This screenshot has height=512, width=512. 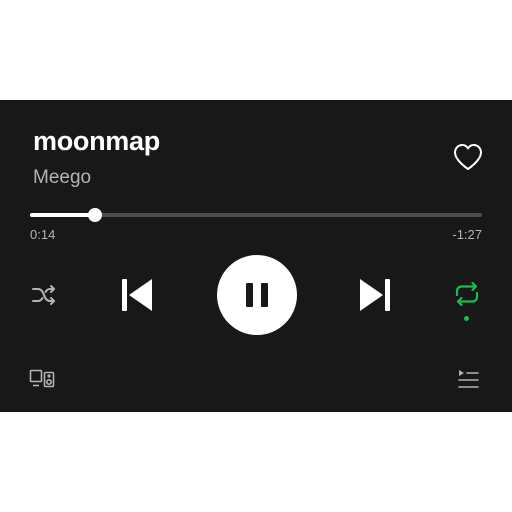 What do you see at coordinates (249, 295) in the screenshot?
I see `pause-icon` at bounding box center [249, 295].